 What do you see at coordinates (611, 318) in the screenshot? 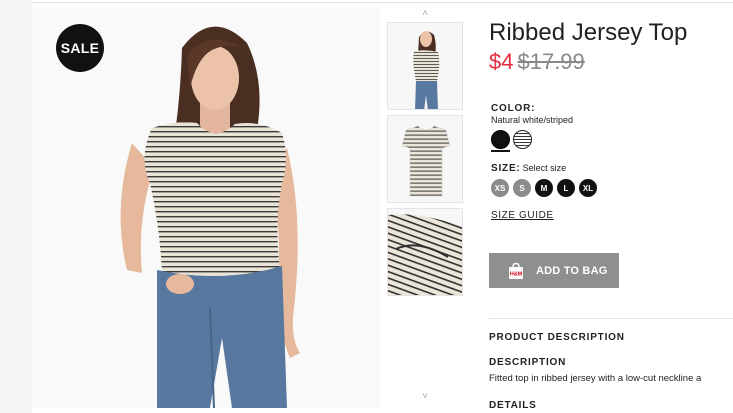
I see `section-divider` at bounding box center [611, 318].